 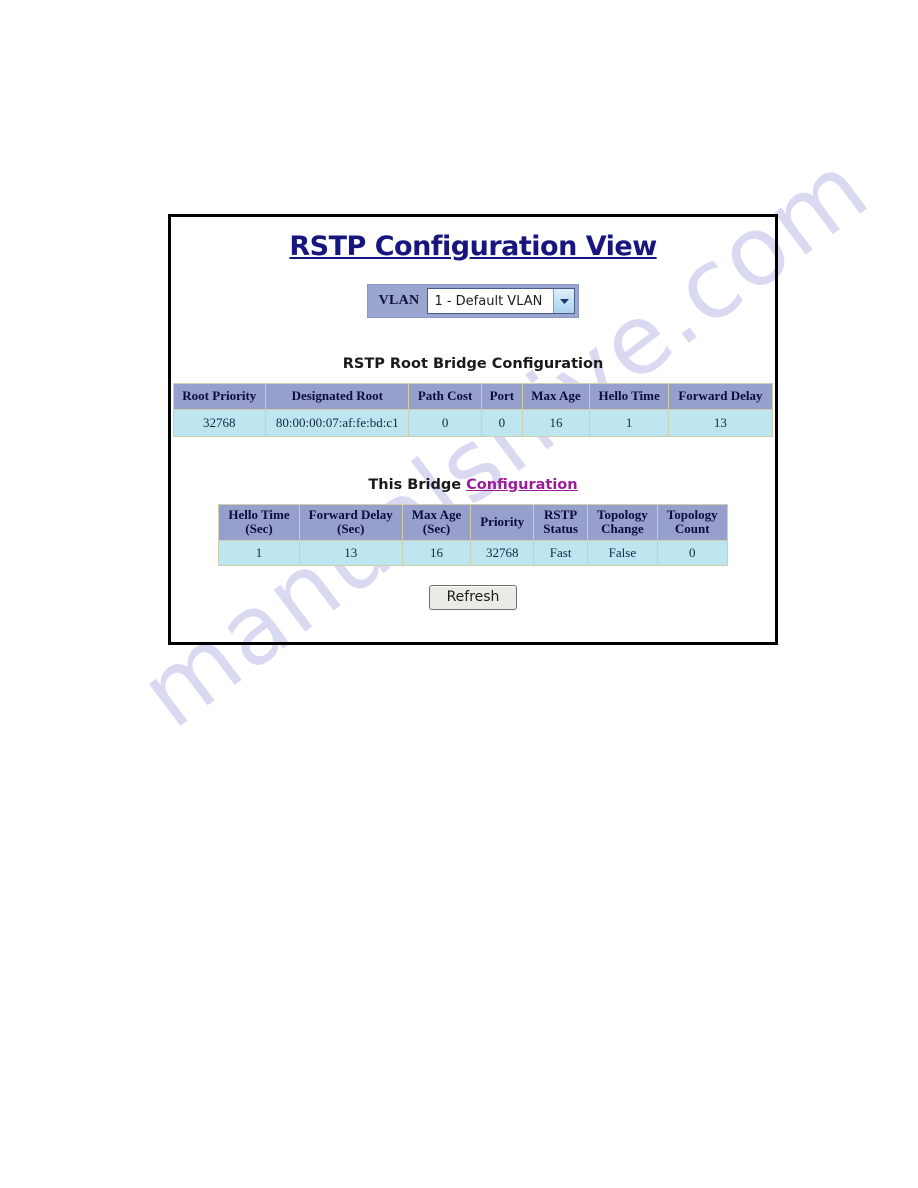 What do you see at coordinates (259, 514) in the screenshot?
I see `col-line1: Hello Time` at bounding box center [259, 514].